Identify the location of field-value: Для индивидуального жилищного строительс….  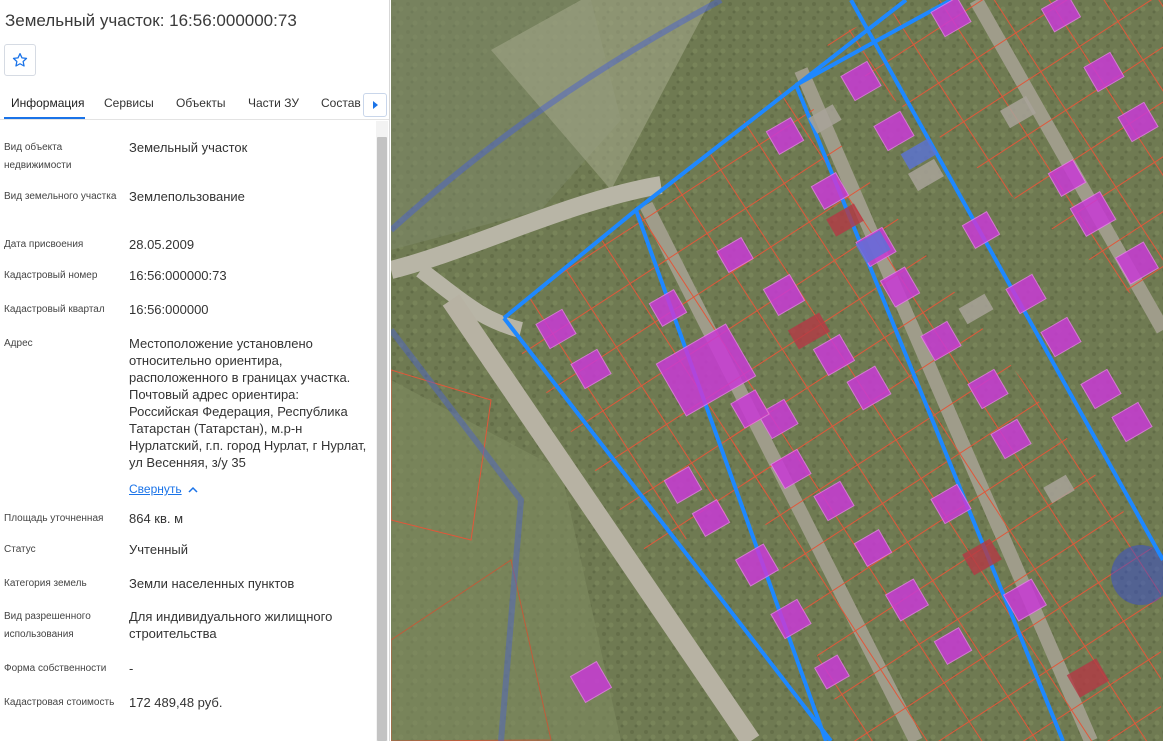
(231, 625).